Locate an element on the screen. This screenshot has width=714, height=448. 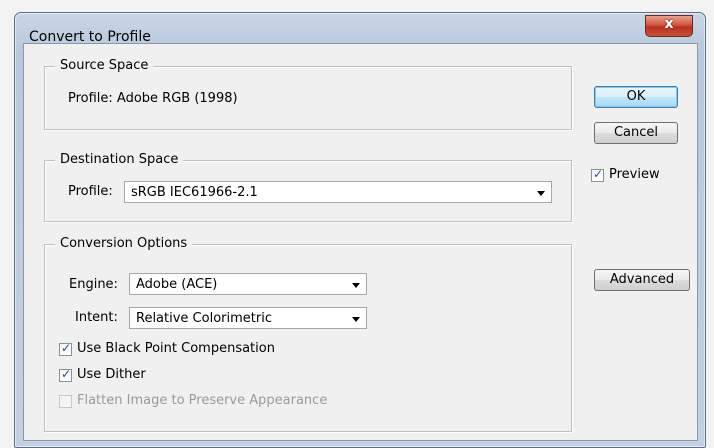
source-space-group: Source Space Profile: Adobe RGB (1998) is located at coordinates (308, 94).